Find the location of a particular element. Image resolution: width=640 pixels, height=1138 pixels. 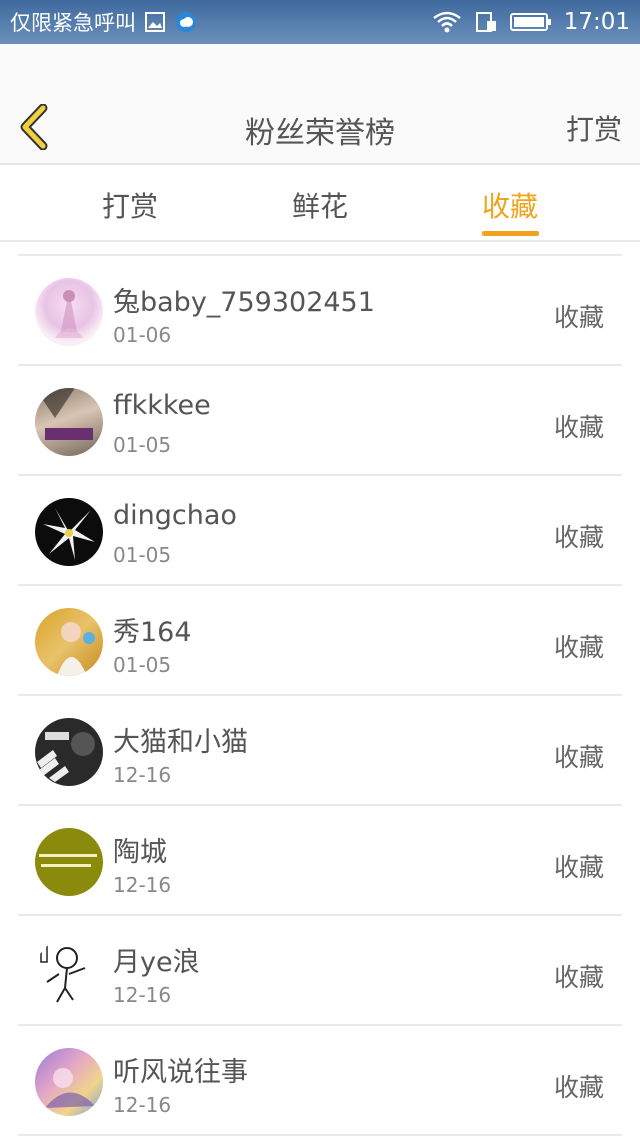

tab-bar: 打赏 鲜花 收藏 is located at coordinates (320, 203).